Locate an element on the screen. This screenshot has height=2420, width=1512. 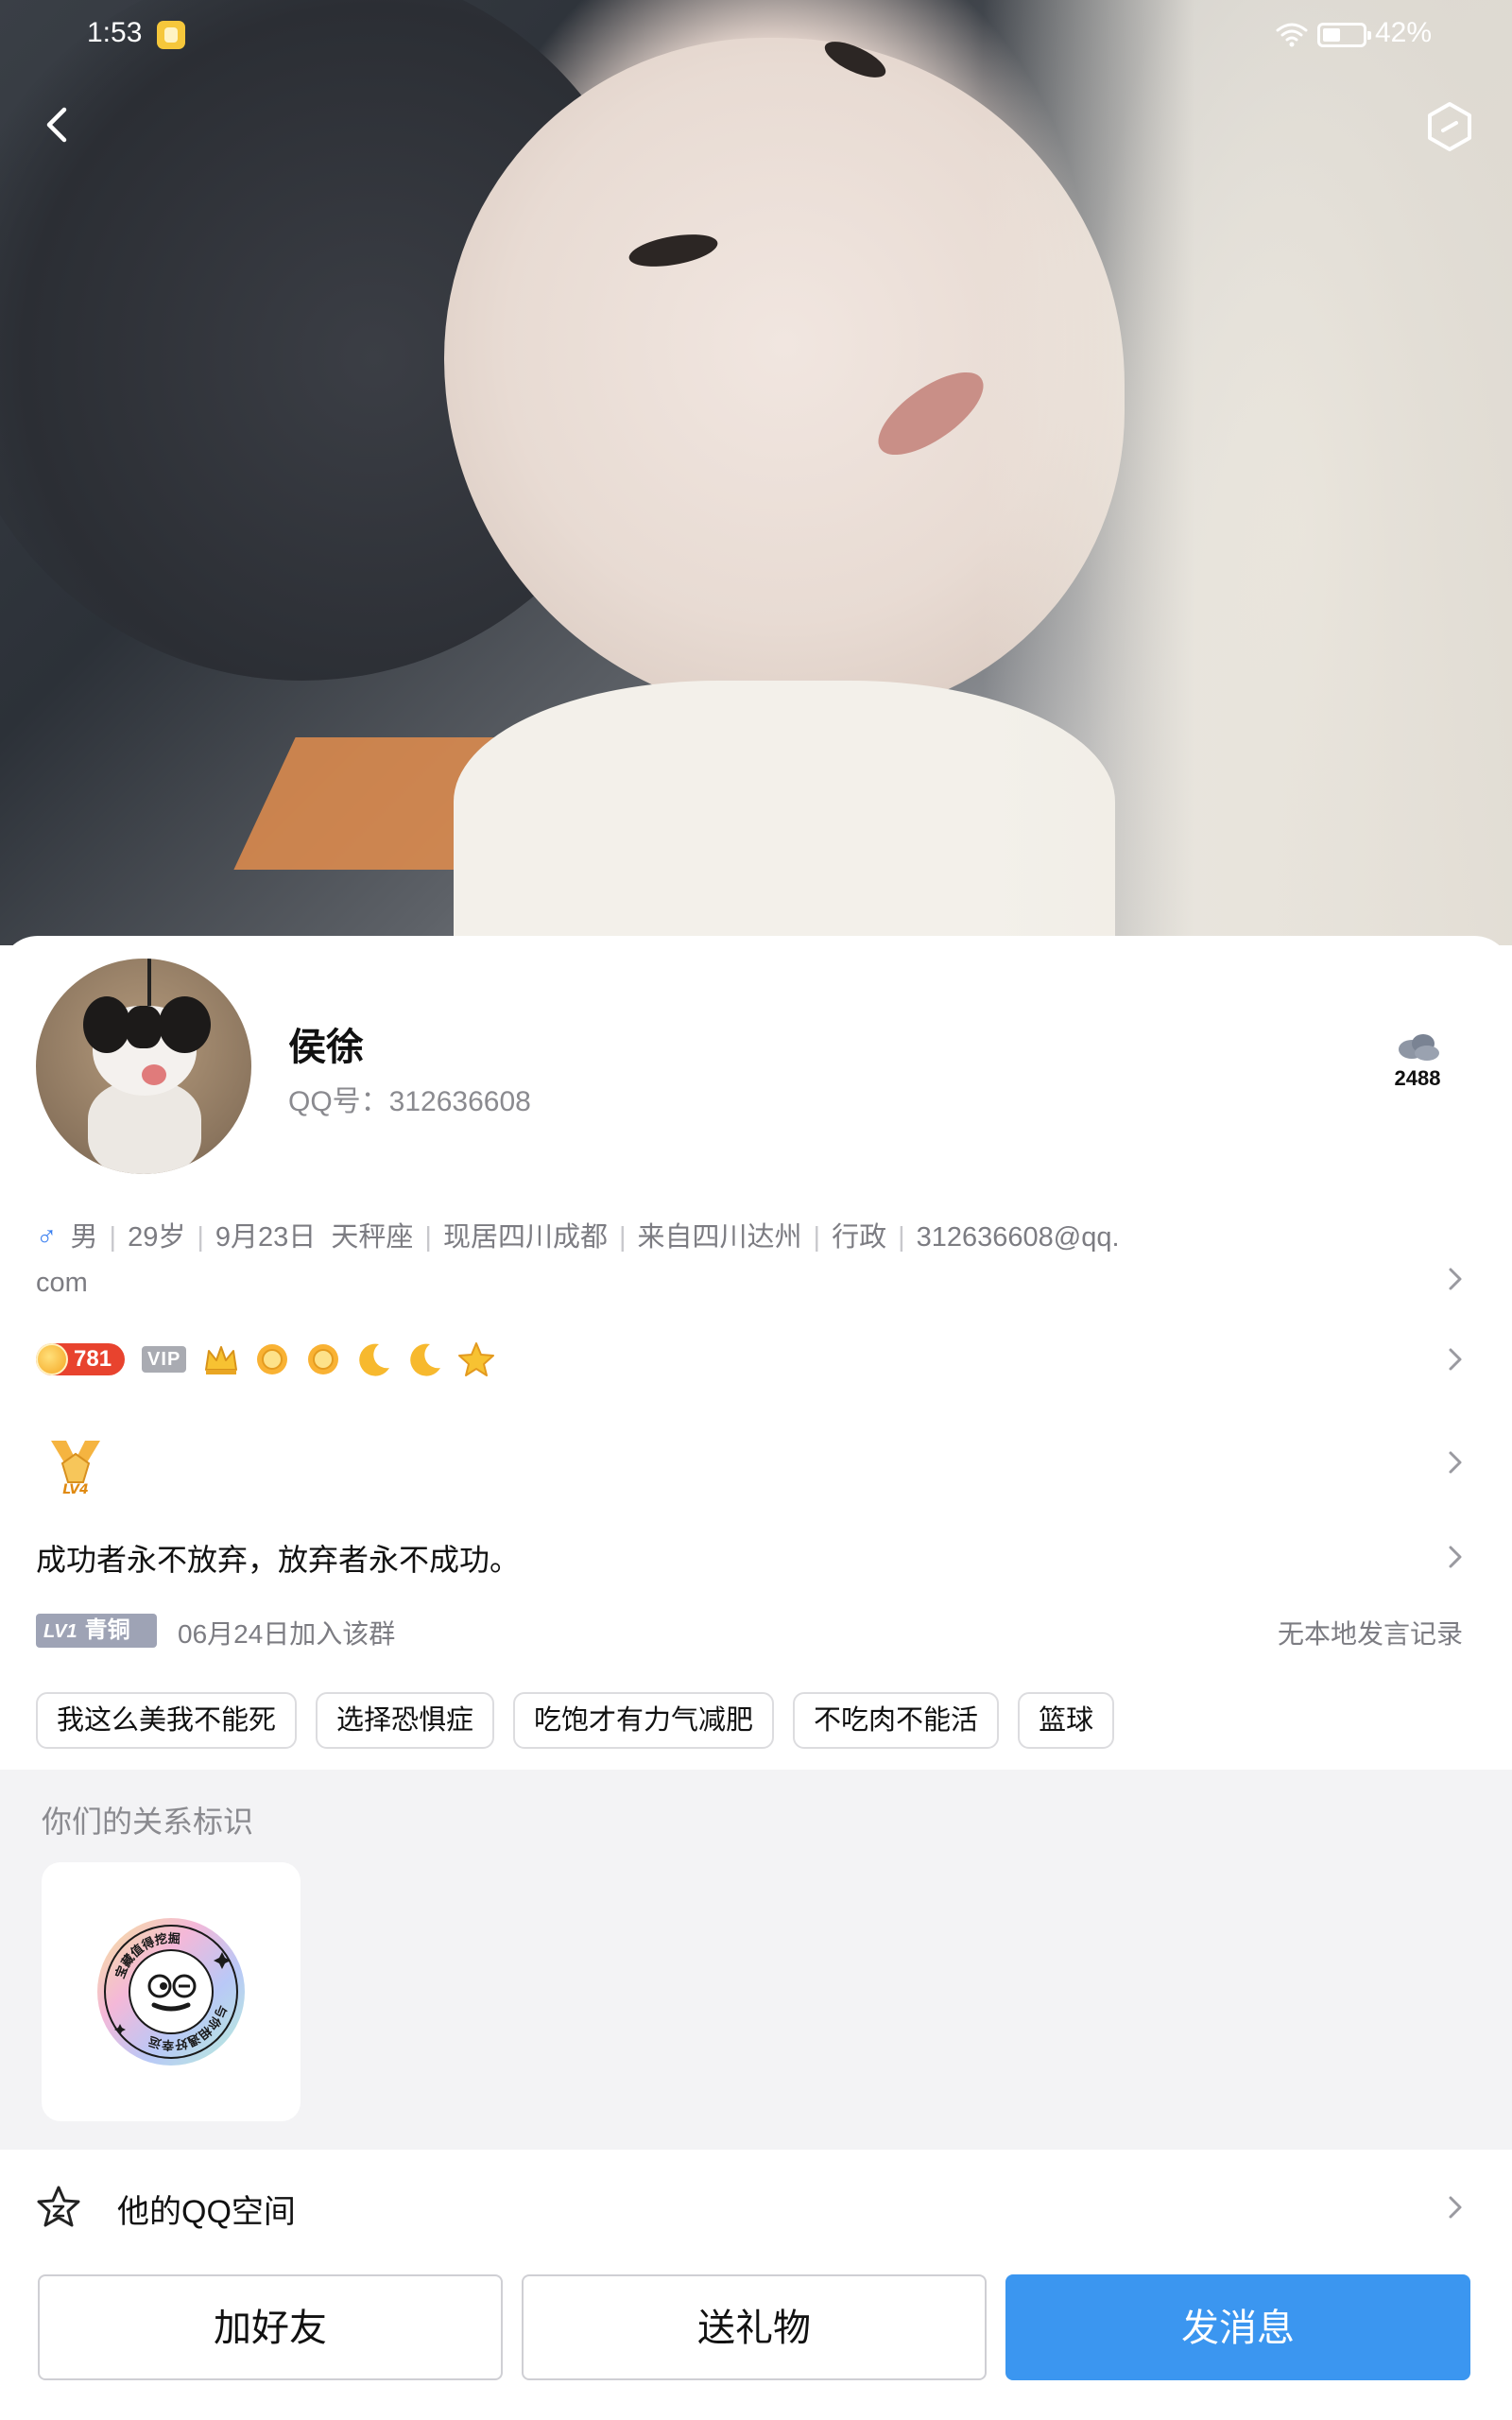
relation-title: 你们的关系标识 is located at coordinates (148, 1822).